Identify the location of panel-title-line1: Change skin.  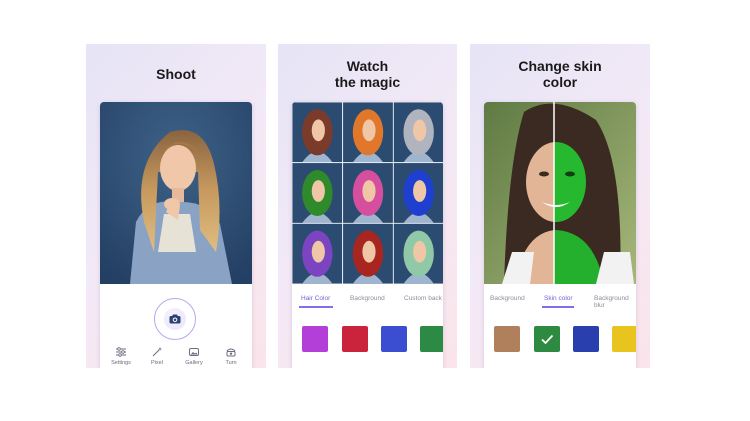
(560, 66).